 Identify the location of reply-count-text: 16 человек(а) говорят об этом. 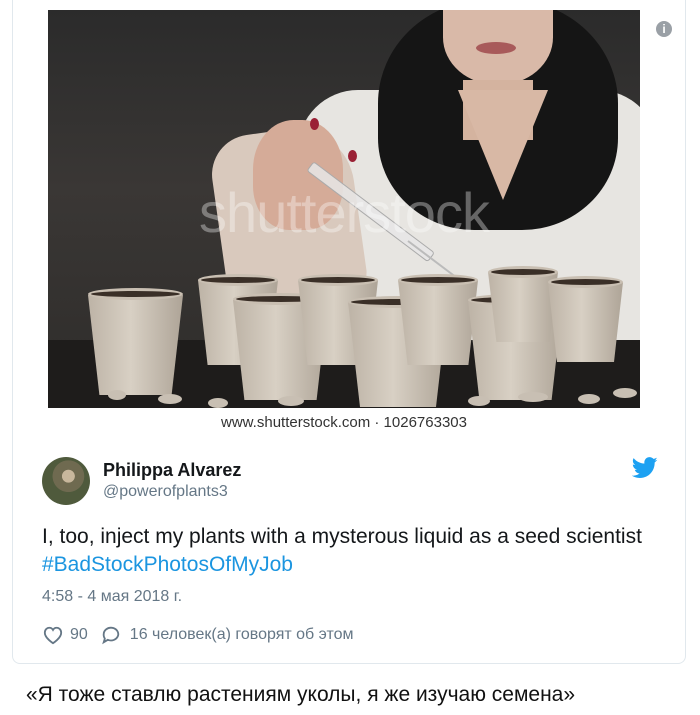
(242, 635).